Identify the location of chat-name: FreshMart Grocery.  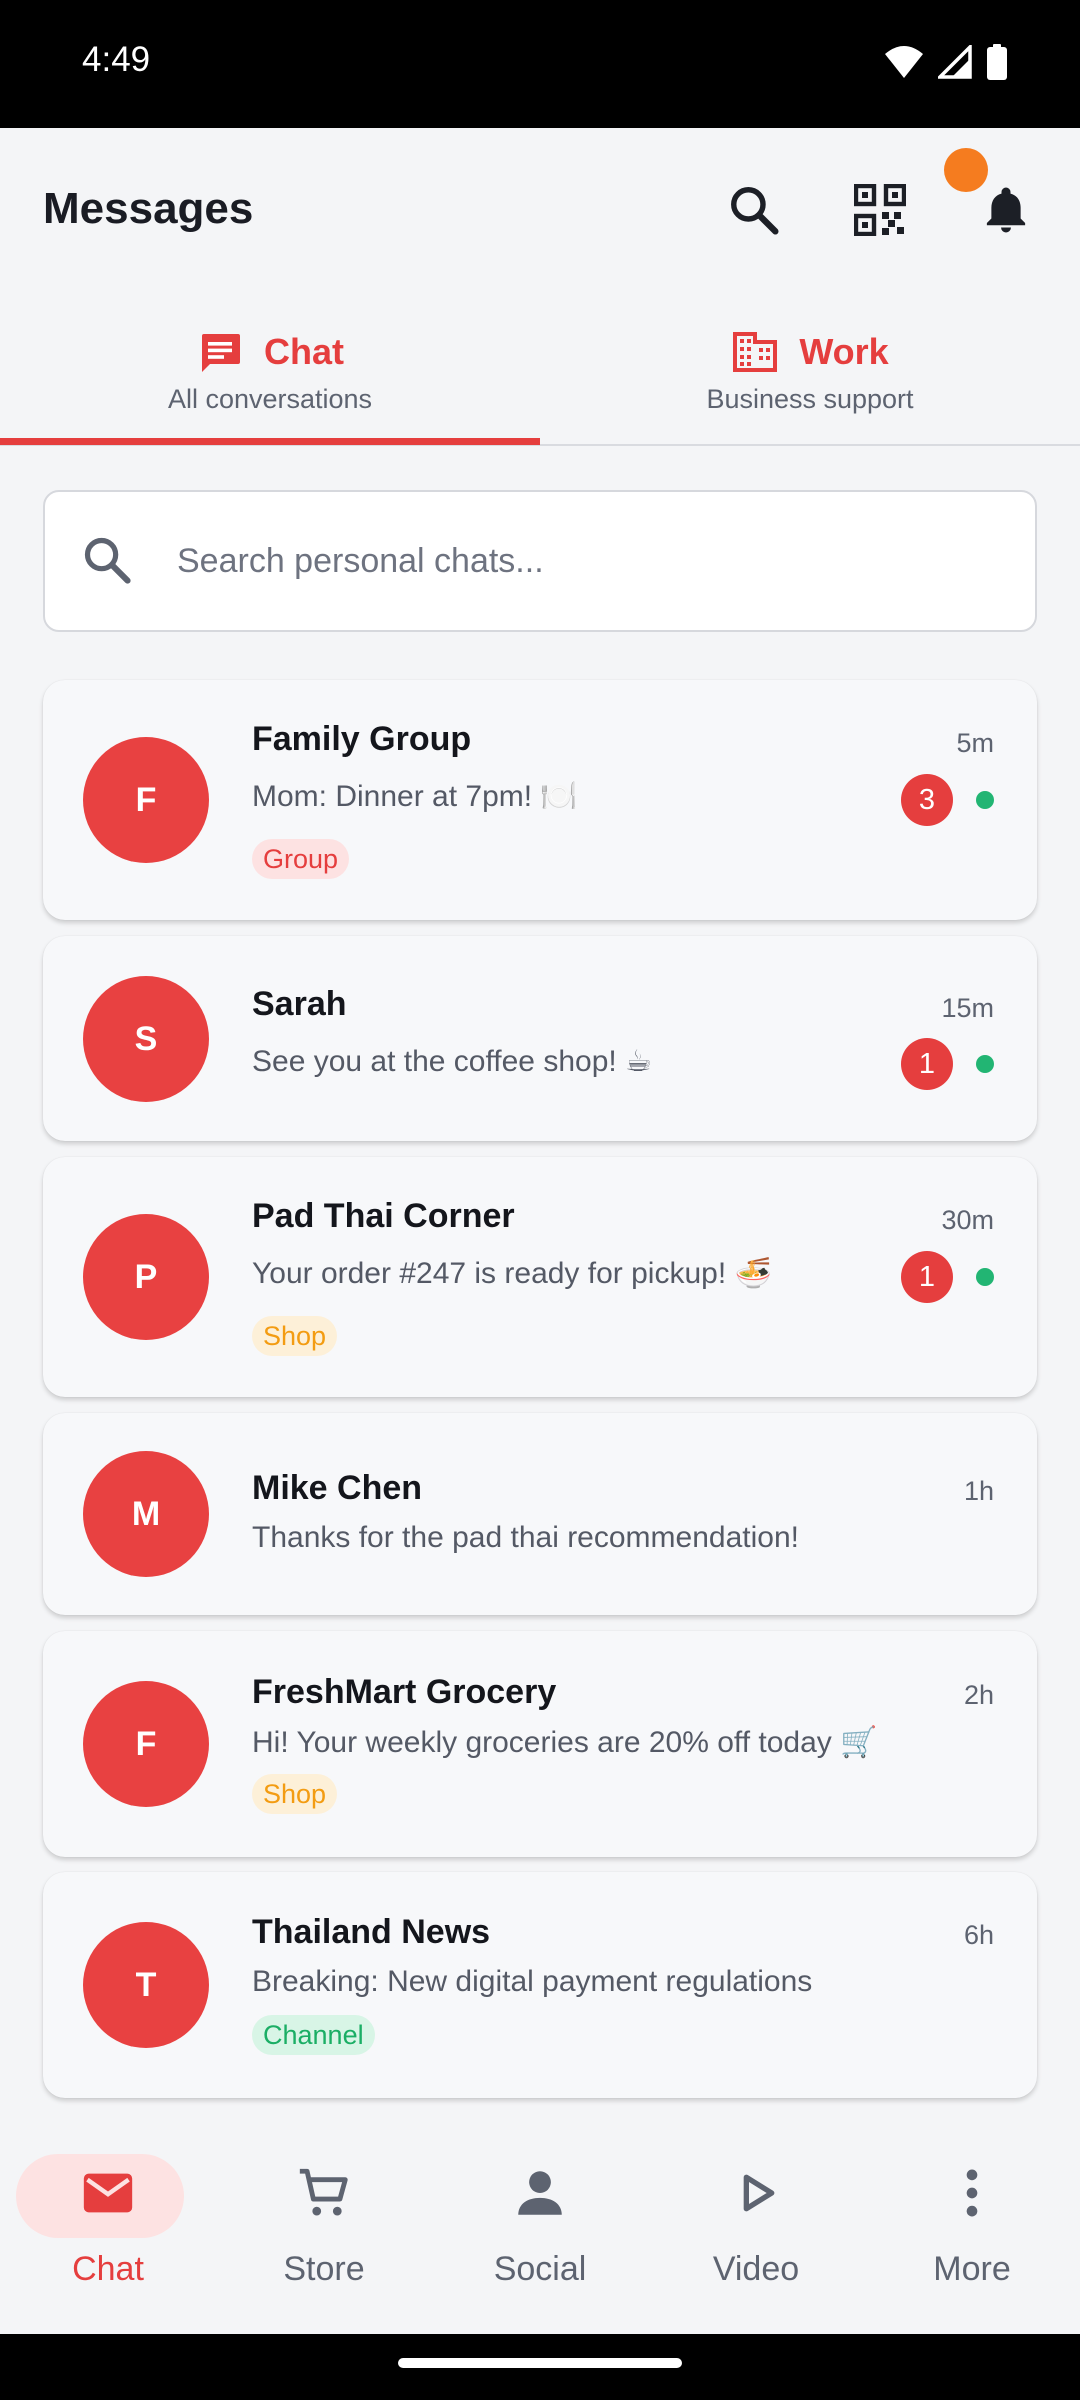
(404, 1692).